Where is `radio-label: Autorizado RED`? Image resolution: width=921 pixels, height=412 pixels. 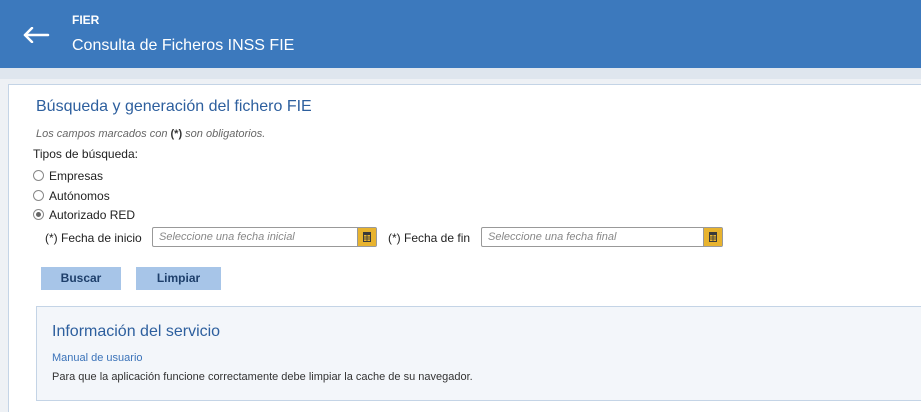 radio-label: Autorizado RED is located at coordinates (92, 215).